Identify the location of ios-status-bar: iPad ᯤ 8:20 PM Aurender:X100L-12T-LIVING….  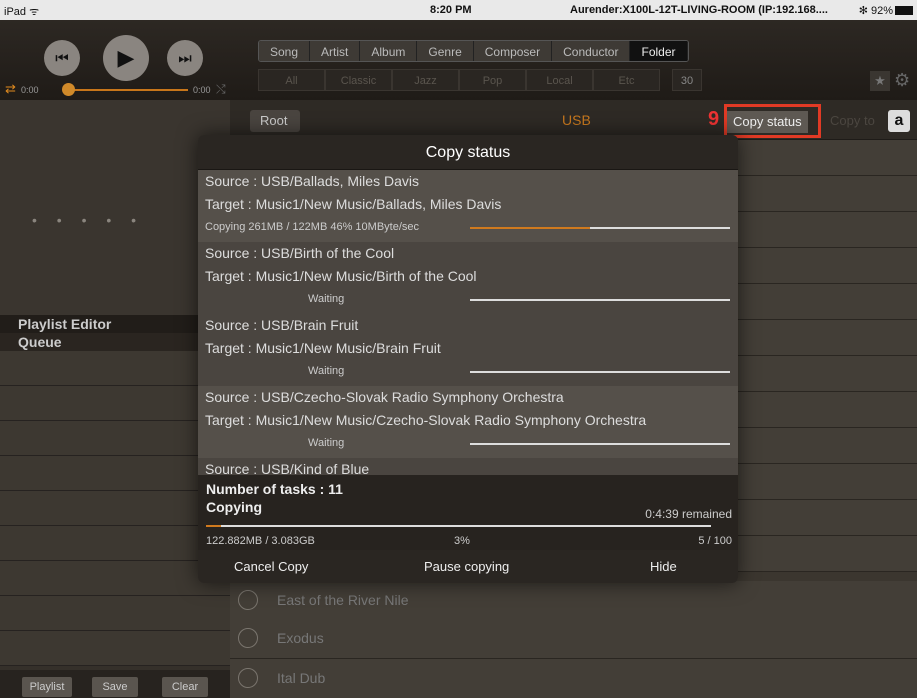
(458, 10).